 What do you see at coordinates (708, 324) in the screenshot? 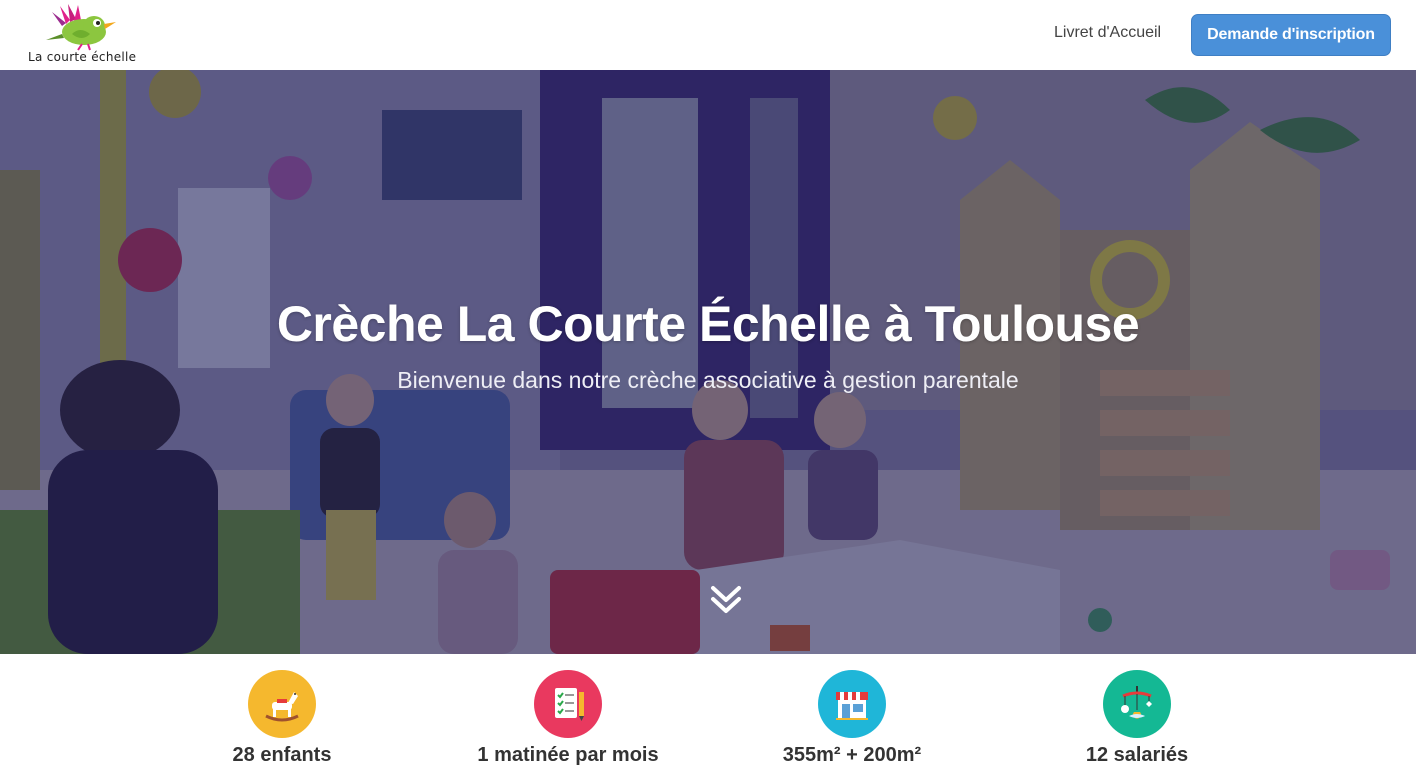
I see `hero-title: Crèche La Courte Échelle à Toulouse` at bounding box center [708, 324].